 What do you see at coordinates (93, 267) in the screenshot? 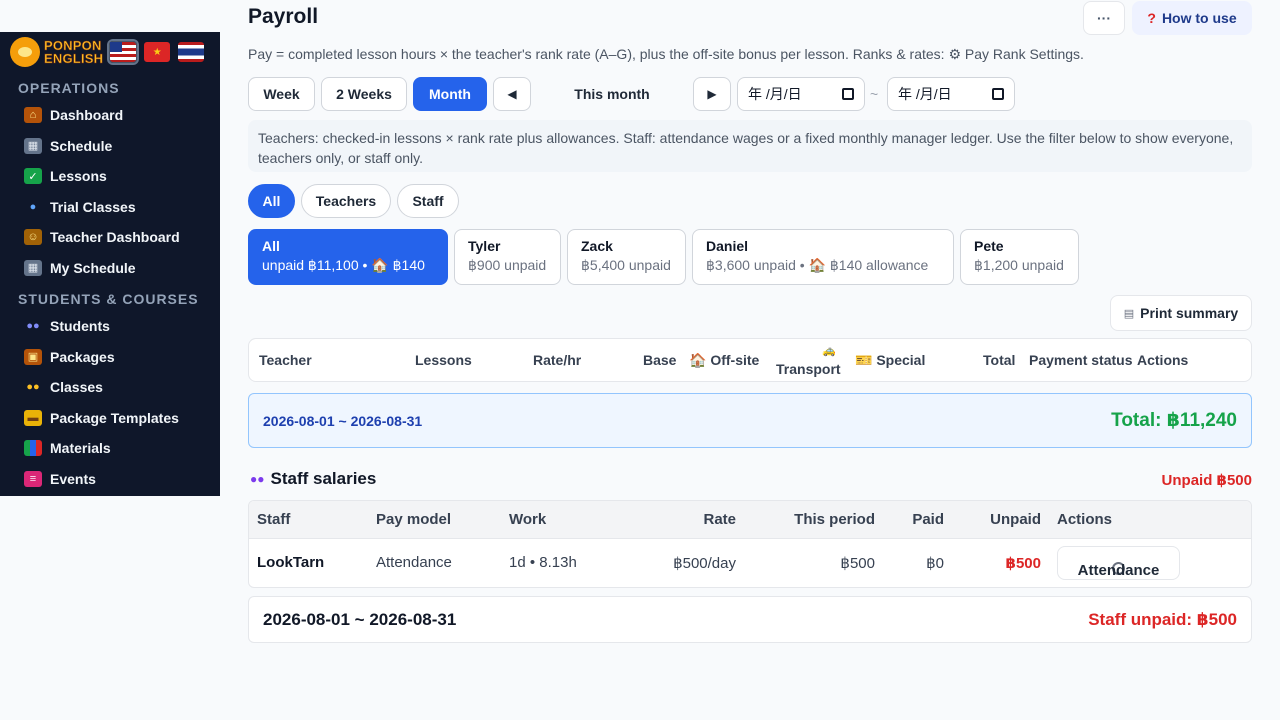
I see `sidebar-item-label: My Schedule` at bounding box center [93, 267].